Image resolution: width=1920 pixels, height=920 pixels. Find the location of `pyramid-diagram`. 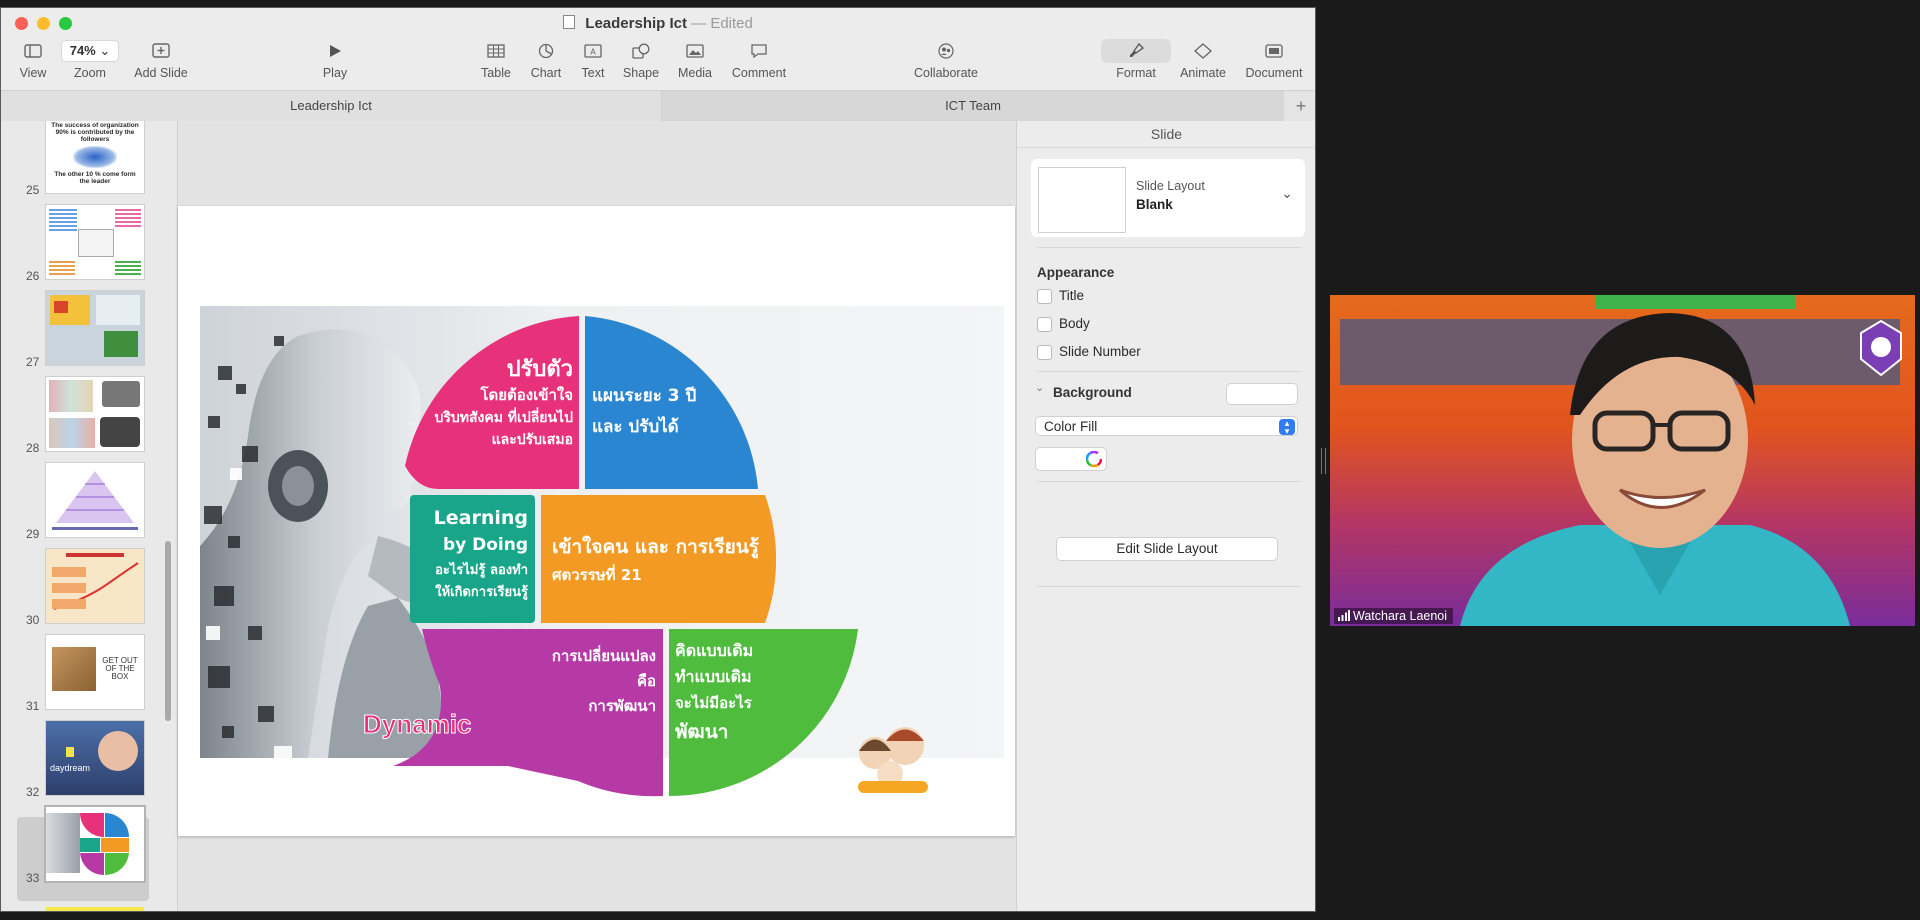

pyramid-diagram is located at coordinates (95, 500).